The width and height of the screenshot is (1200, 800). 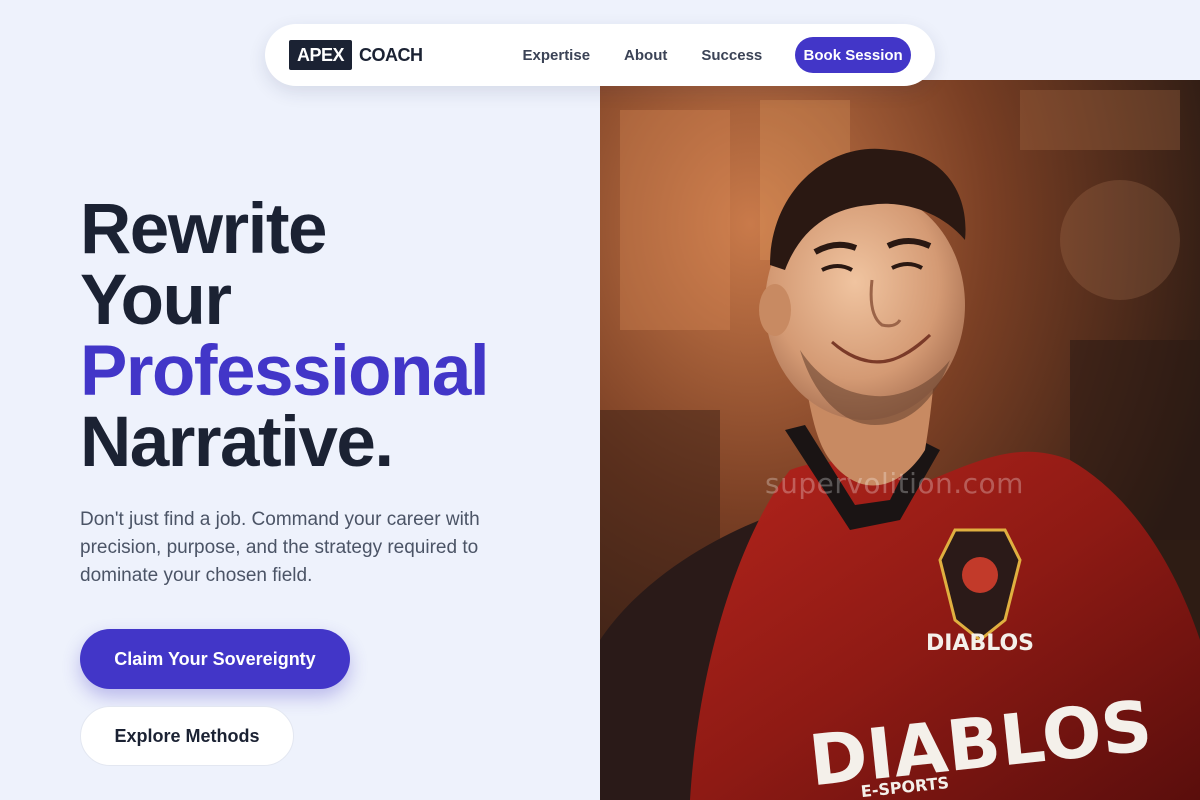 I want to click on claim-sovereignty-button: Claim Your Sovereignty, so click(x=215, y=659).